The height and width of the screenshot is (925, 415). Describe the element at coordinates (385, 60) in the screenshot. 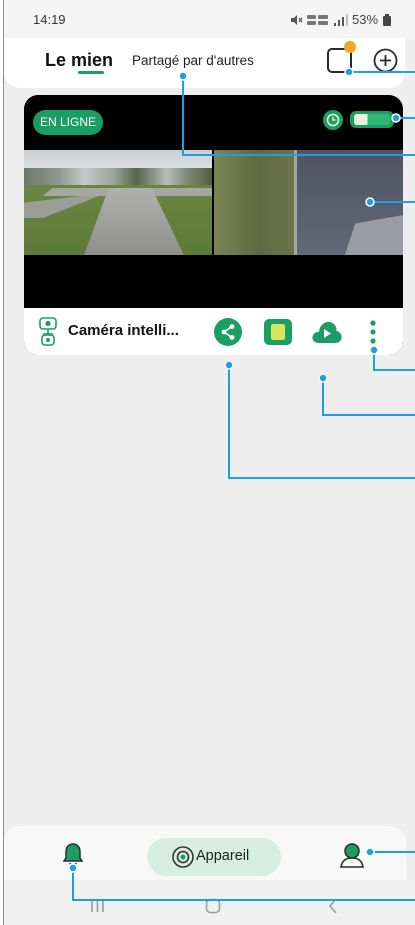

I see `add-circle-icon` at that location.